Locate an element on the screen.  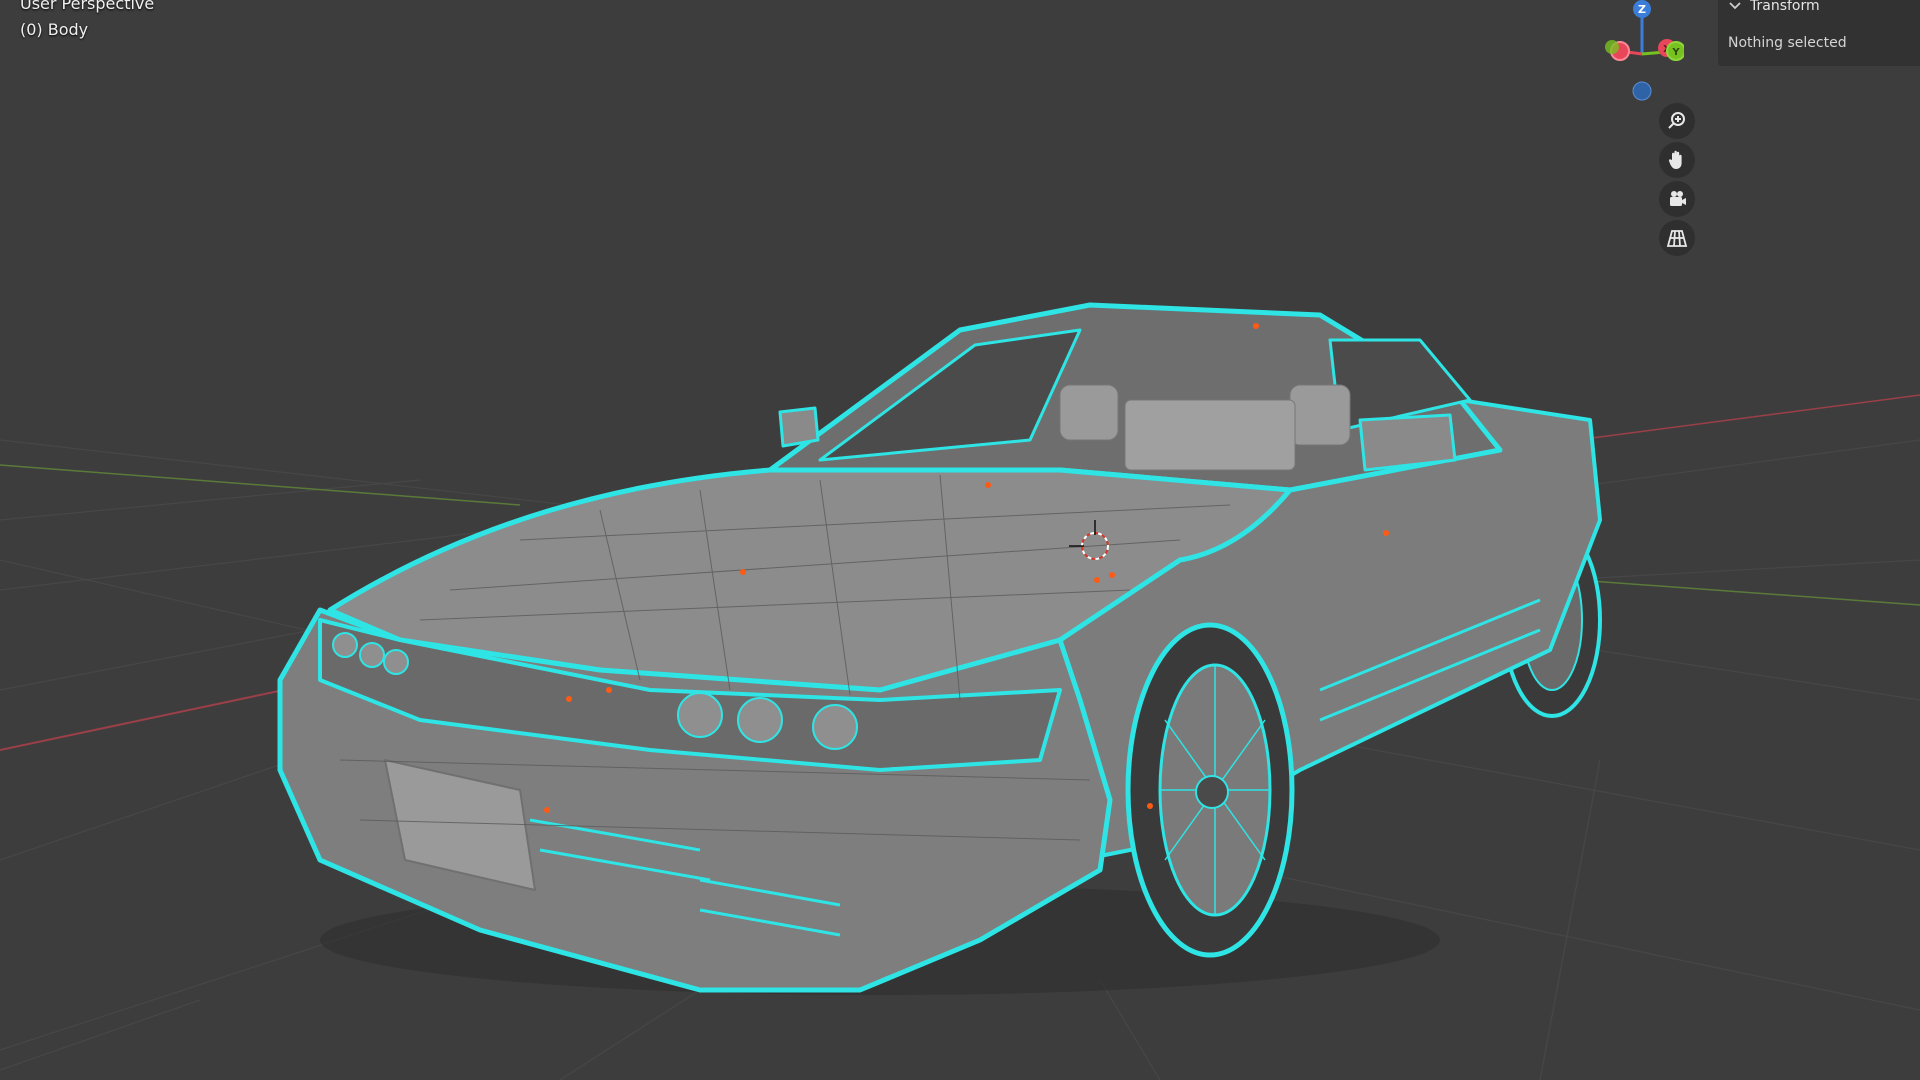
camera-view-button is located at coordinates (1677, 199).